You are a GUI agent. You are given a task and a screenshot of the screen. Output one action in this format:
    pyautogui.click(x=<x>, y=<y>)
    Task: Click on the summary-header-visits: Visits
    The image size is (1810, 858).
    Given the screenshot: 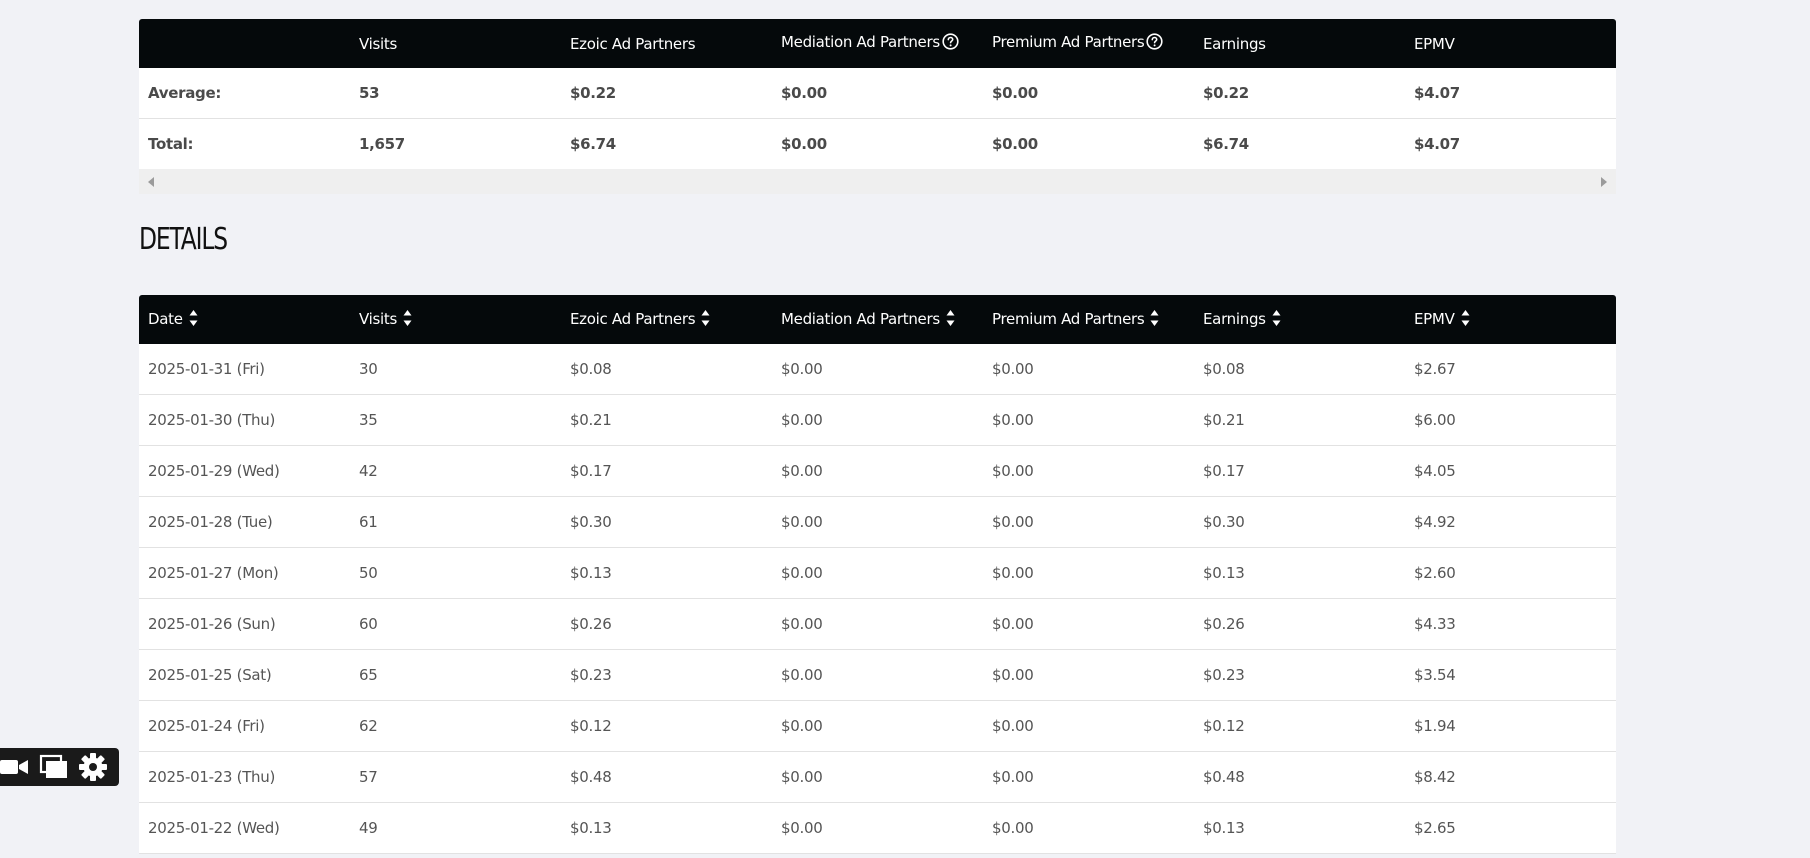 What is the action you would take?
    pyautogui.click(x=455, y=43)
    